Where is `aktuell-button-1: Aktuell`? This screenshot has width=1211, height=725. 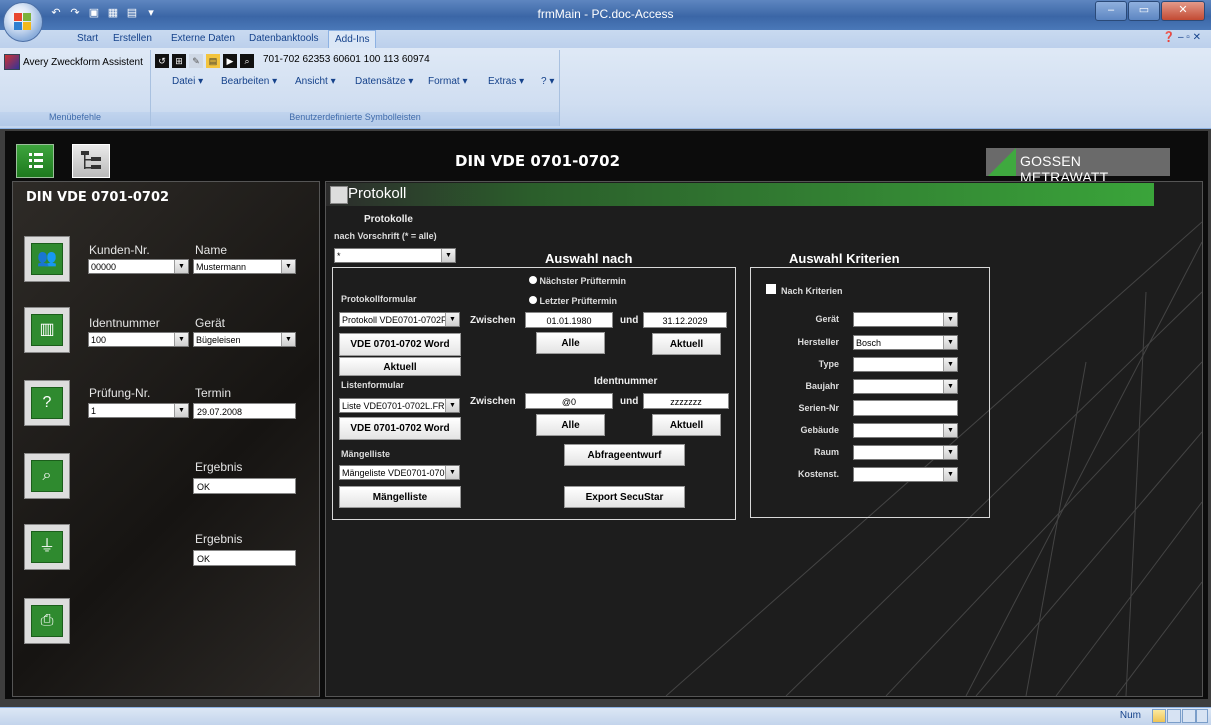 aktuell-button-1: Aktuell is located at coordinates (686, 344).